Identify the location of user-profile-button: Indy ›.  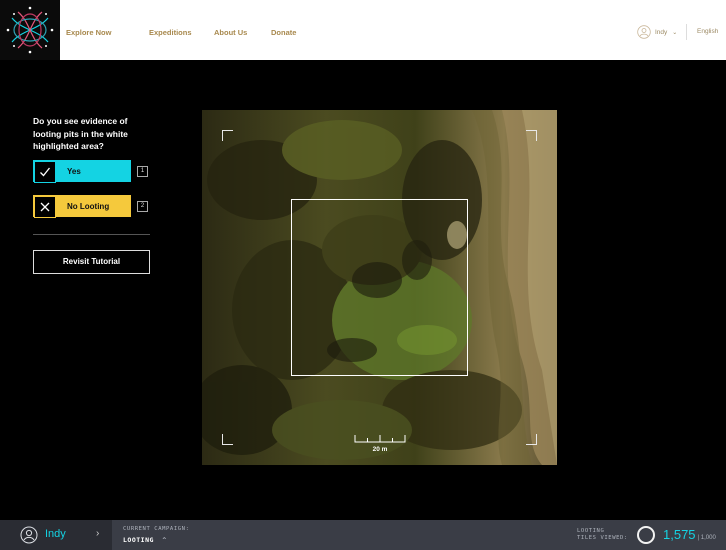
(56, 535).